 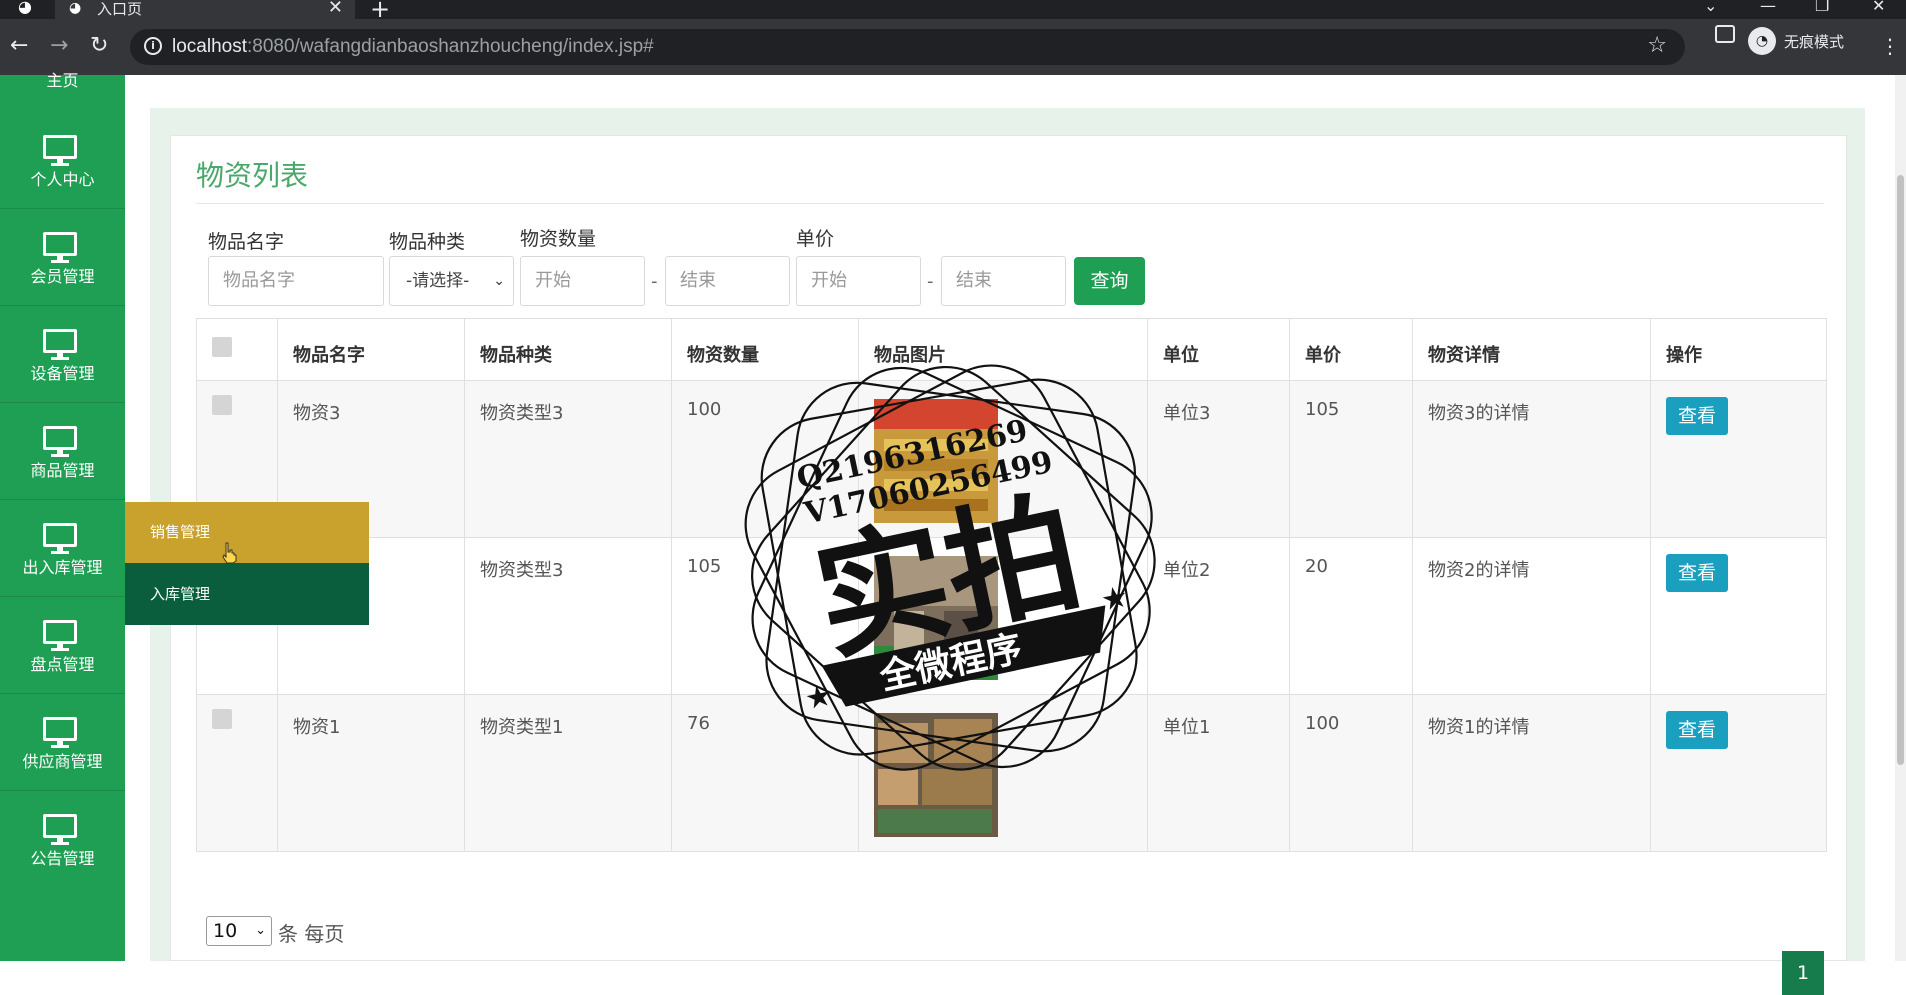 I want to click on sidebar-item-home-partial: 主页, so click(x=62, y=81).